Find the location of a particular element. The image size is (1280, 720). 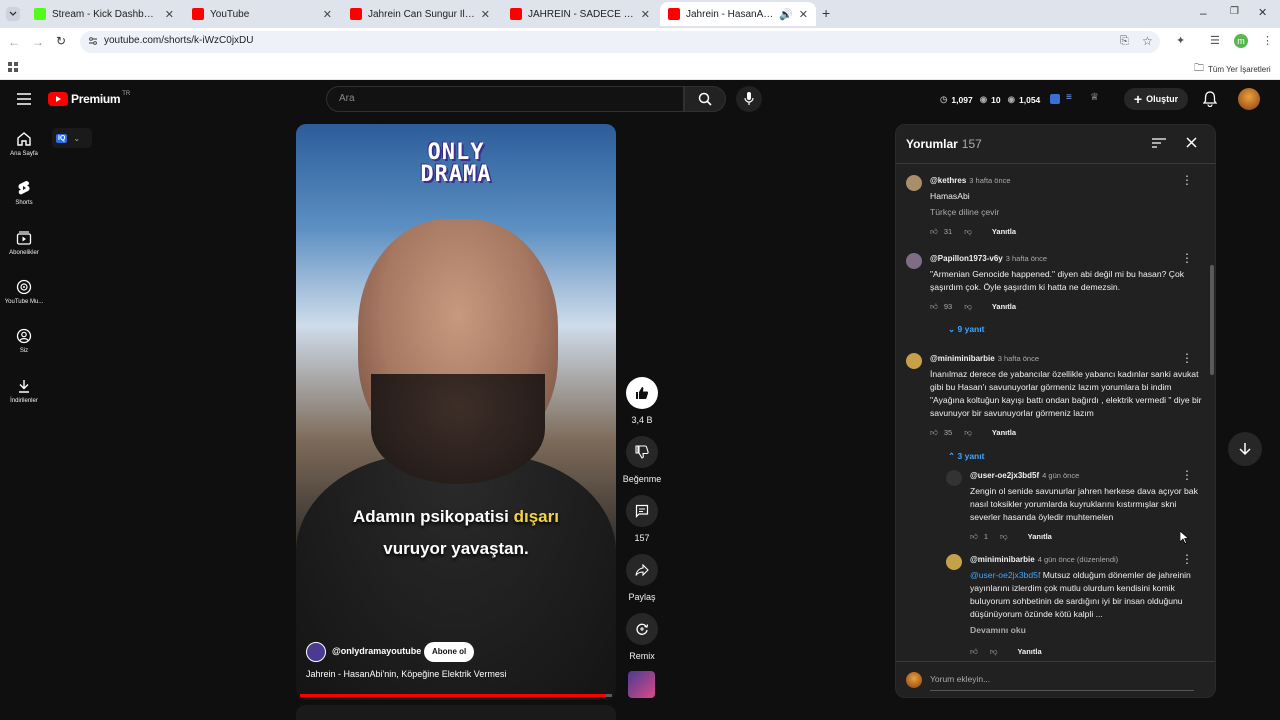

tab-kick-dashboard: Stream - Kick Dashboard ✕ is located at coordinates (104, 14).